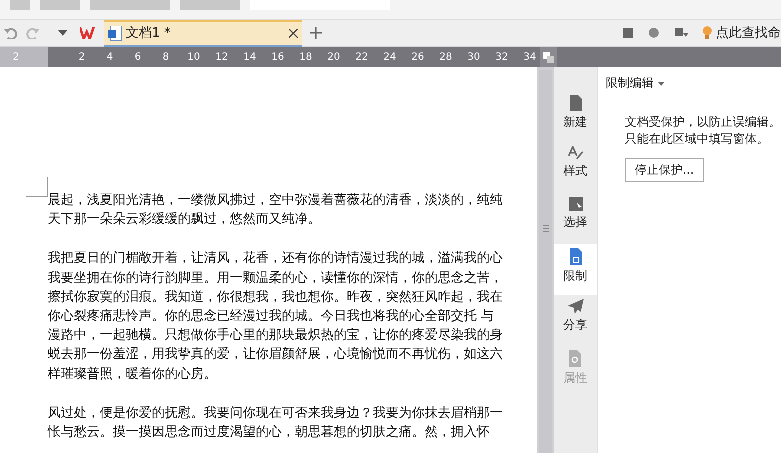 This screenshot has height=453, width=781. Describe the element at coordinates (16, 57) in the screenshot. I see `ruler-number: 2` at that location.